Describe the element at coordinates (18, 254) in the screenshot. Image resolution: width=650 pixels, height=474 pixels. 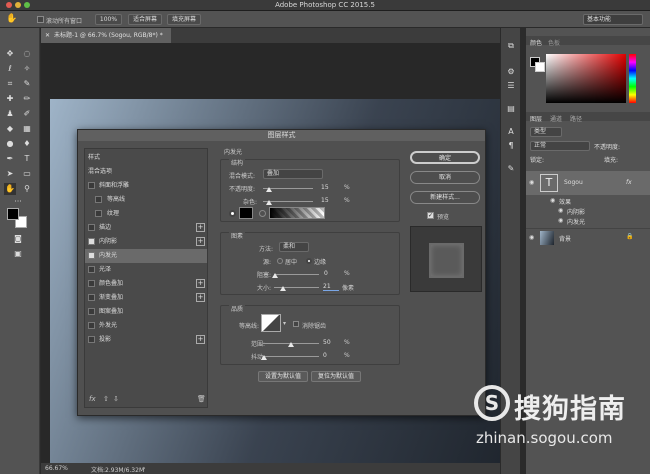
I see `screen-mode-icon: ▣` at that location.